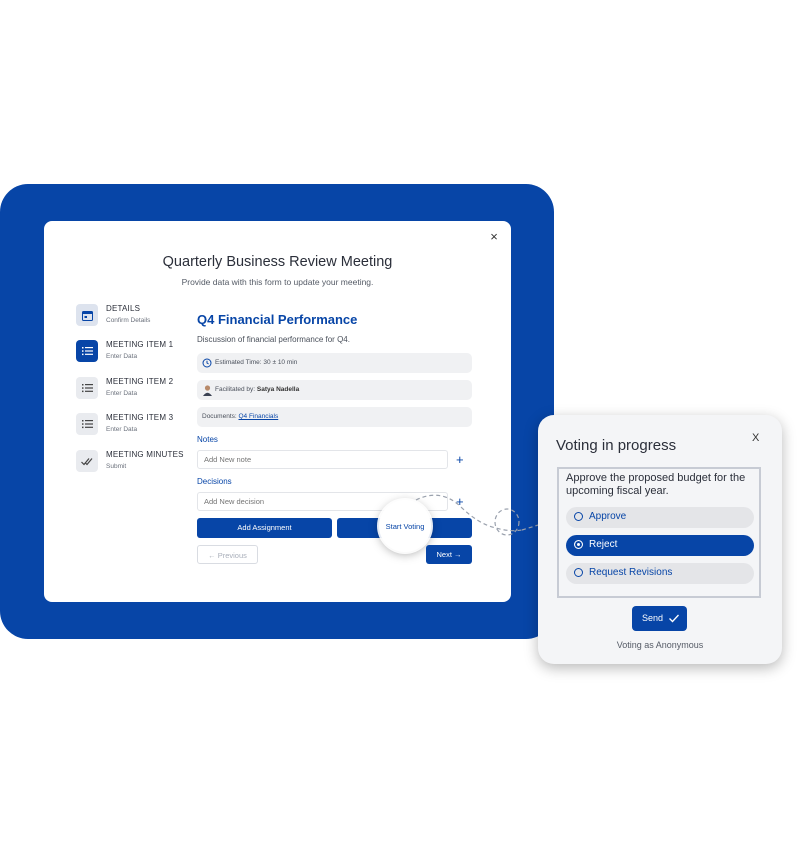  What do you see at coordinates (608, 516) in the screenshot?
I see `vote-option-label: Approve` at bounding box center [608, 516].